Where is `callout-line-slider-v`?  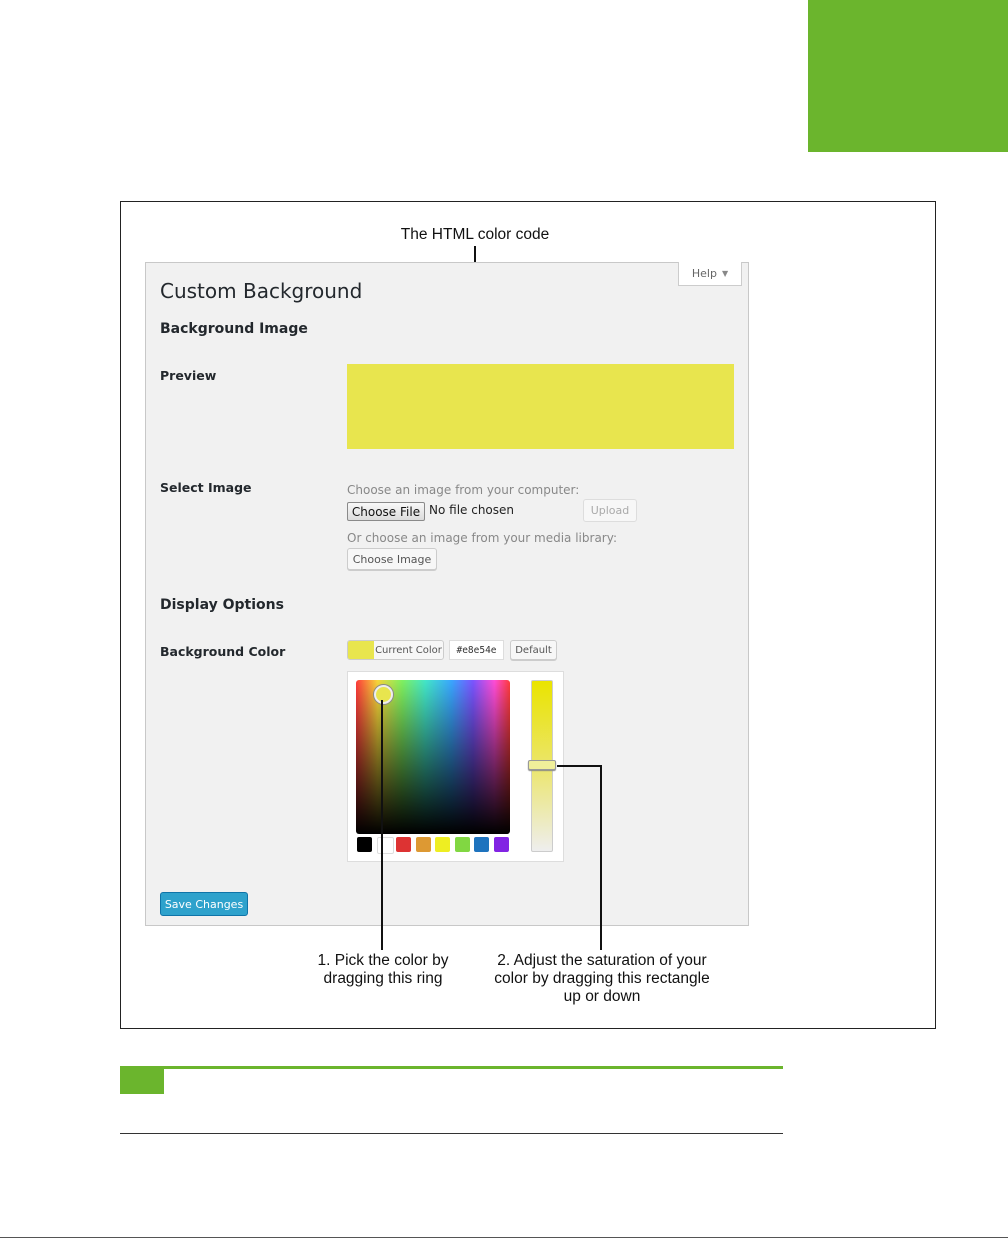
callout-line-slider-v is located at coordinates (601, 857).